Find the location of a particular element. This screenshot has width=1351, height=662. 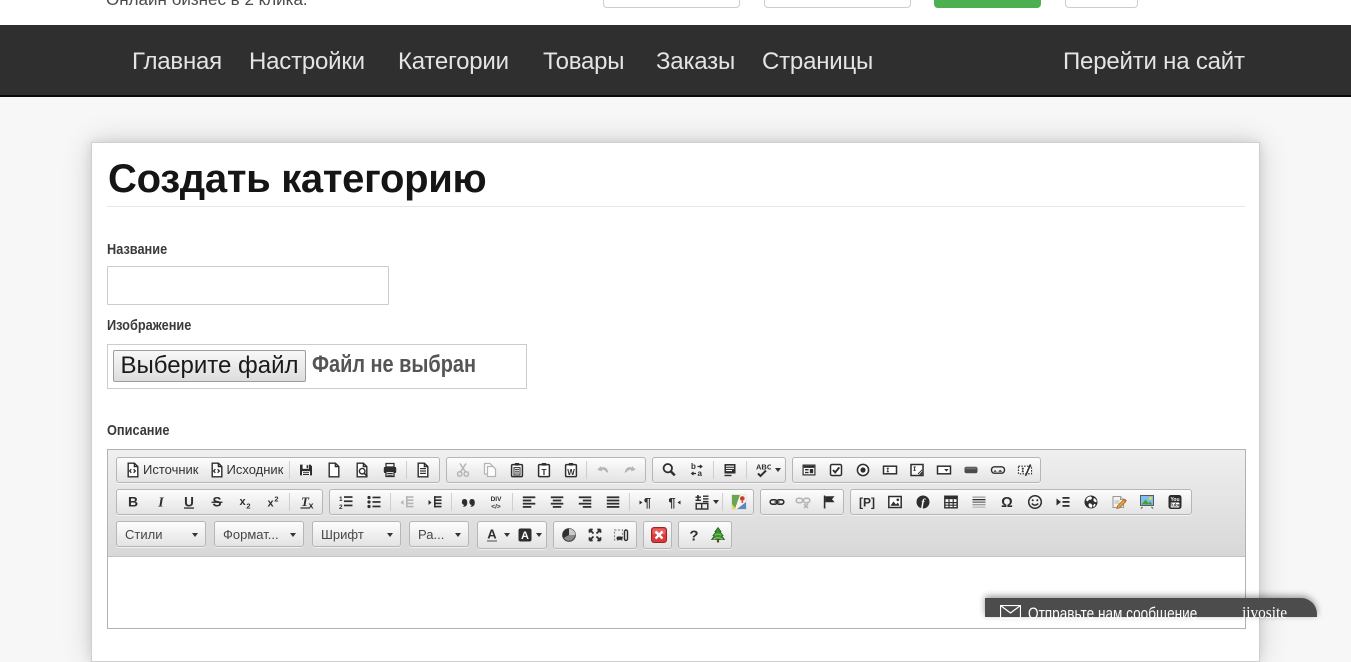

svg-text: a is located at coordinates (700, 473).